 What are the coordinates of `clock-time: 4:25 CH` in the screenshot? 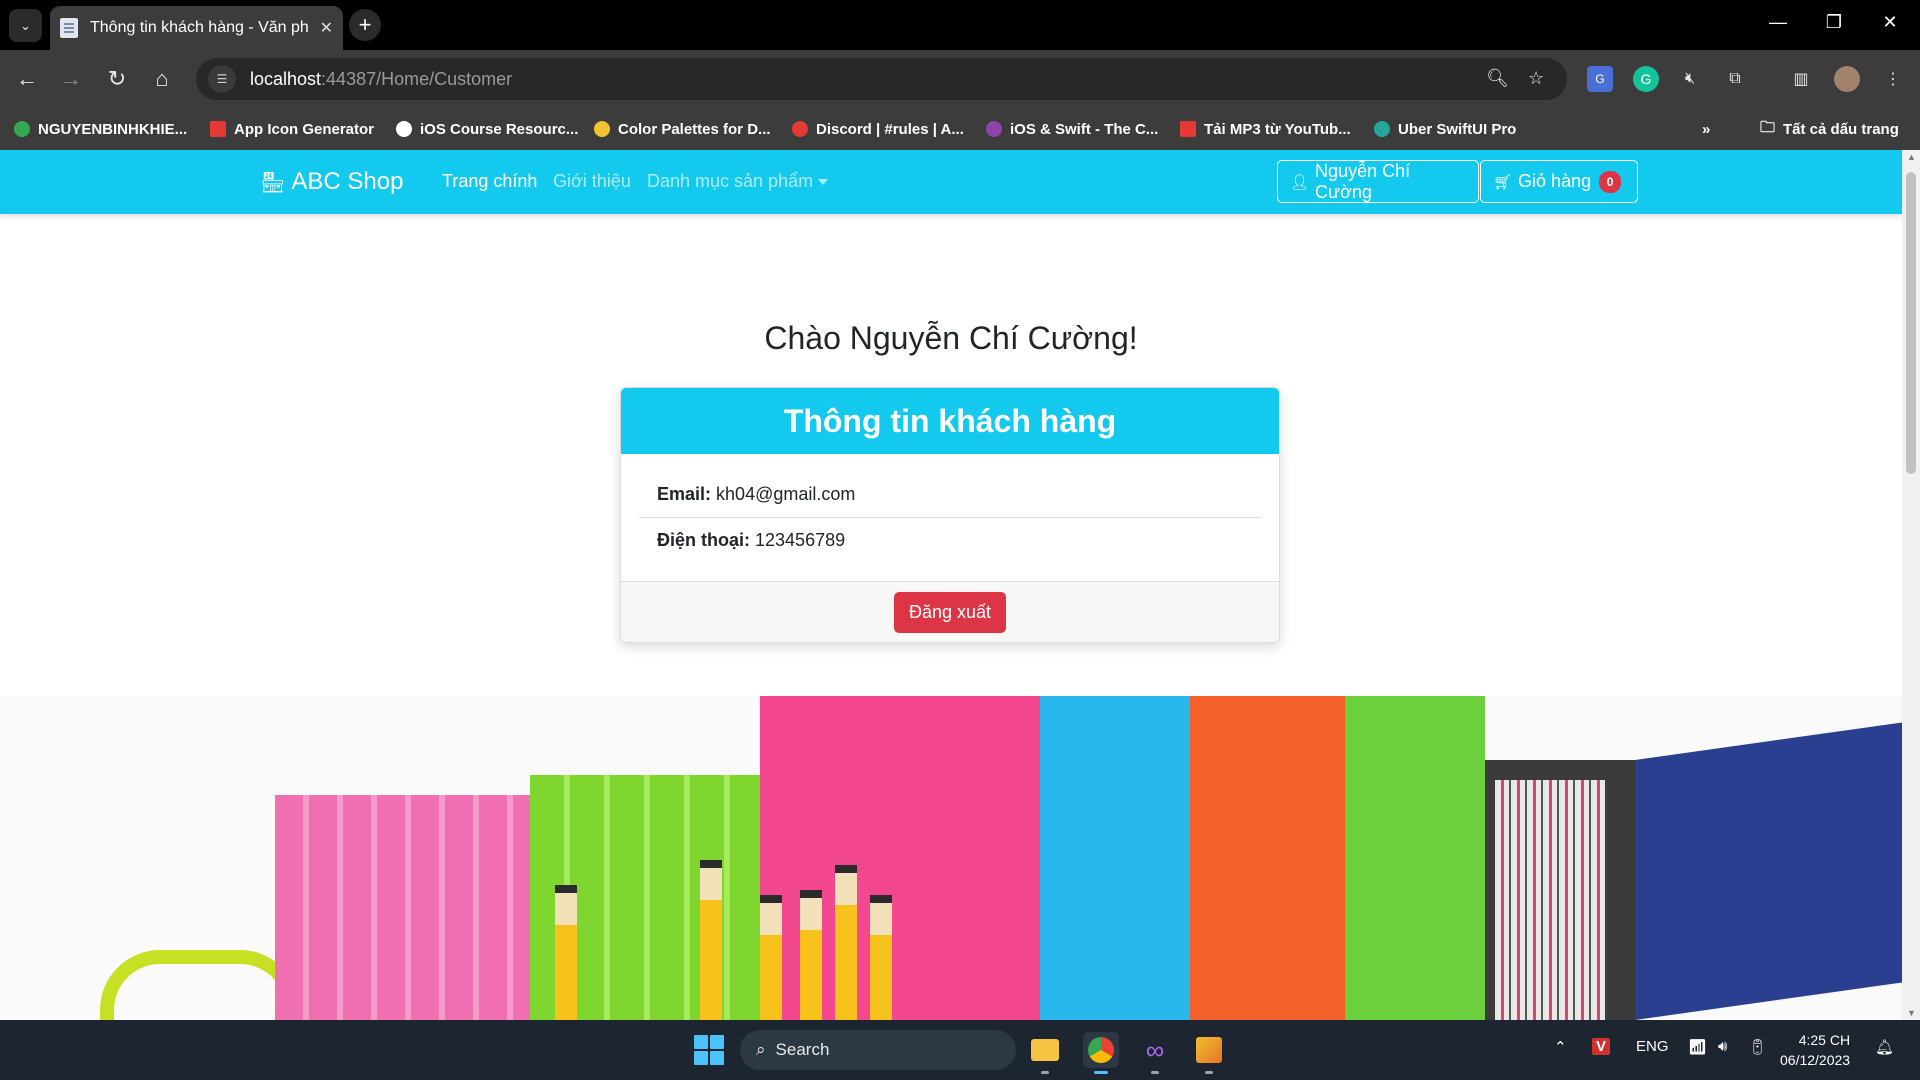 It's located at (1824, 1040).